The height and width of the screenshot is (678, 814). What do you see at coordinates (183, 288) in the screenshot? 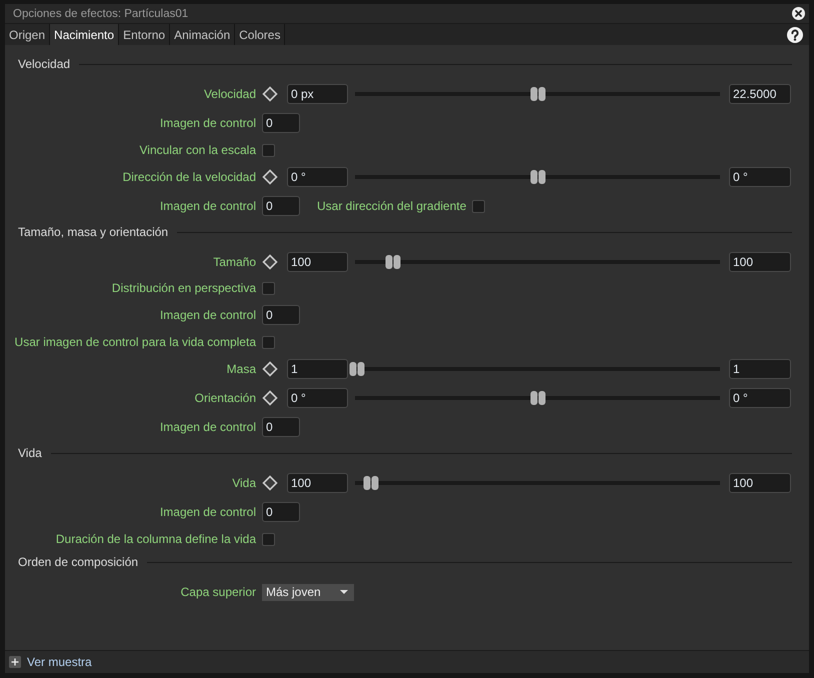
I see `checkbox-label: Distribución en perspectiva` at bounding box center [183, 288].